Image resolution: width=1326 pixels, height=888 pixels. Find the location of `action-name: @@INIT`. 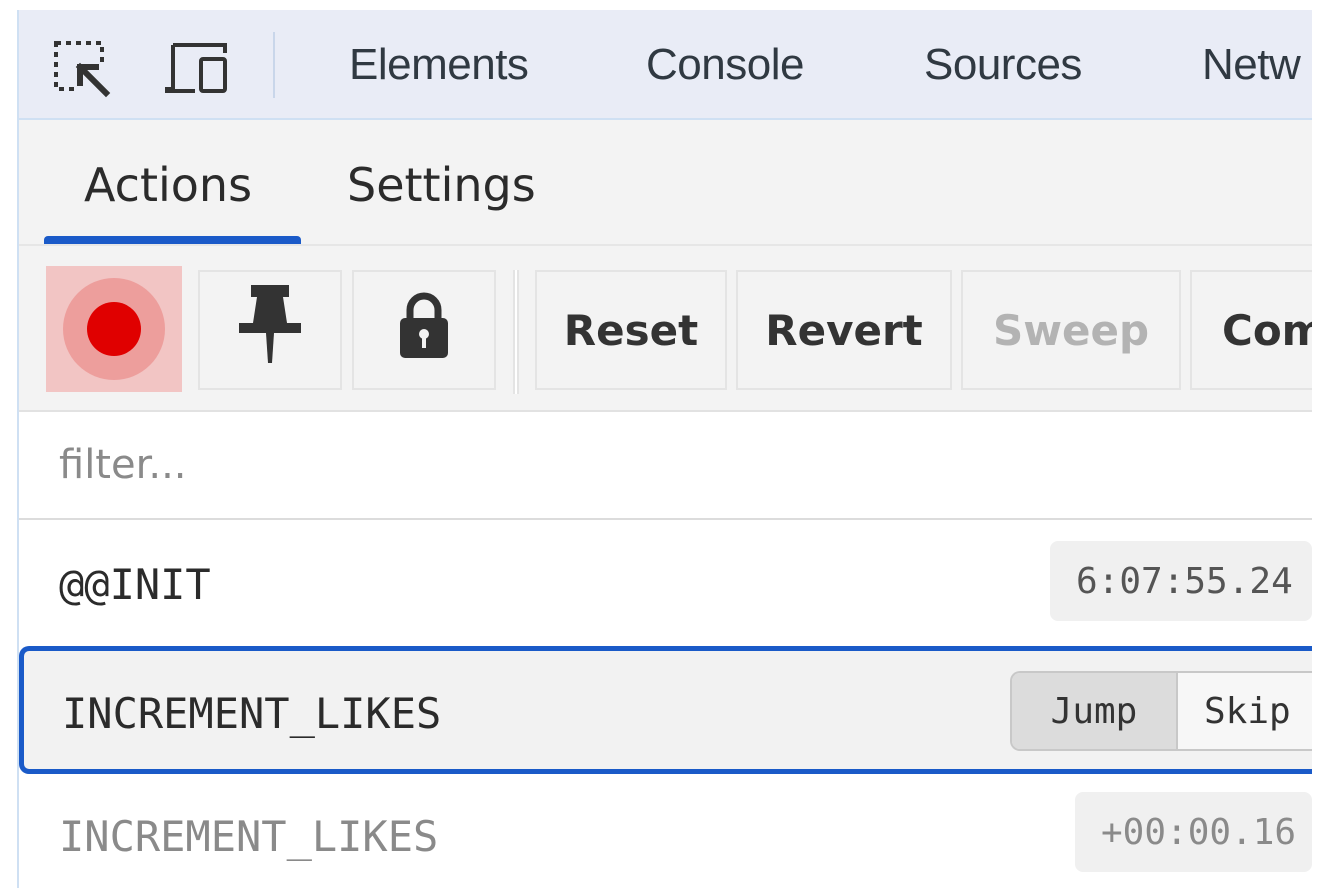

action-name: @@INIT is located at coordinates (135, 584).